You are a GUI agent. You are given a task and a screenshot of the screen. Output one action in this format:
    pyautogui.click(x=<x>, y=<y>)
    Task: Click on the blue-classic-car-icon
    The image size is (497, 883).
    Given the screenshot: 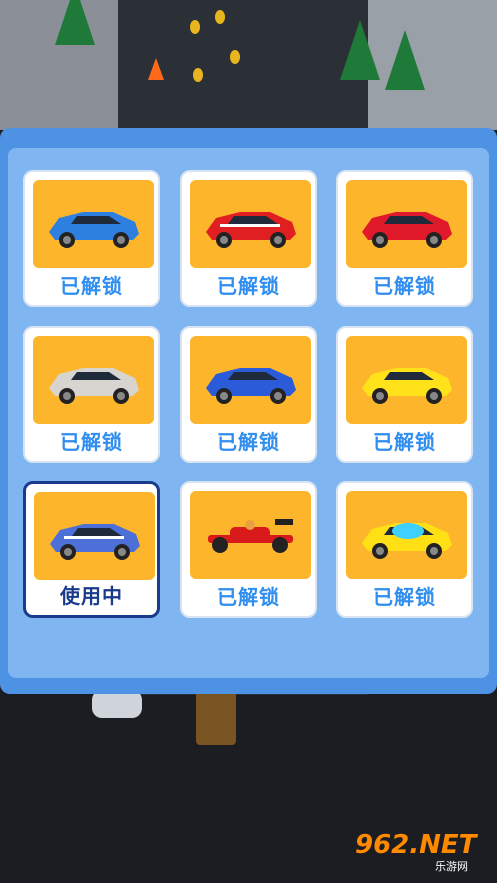 What is the action you would take?
    pyautogui.click(x=94, y=536)
    